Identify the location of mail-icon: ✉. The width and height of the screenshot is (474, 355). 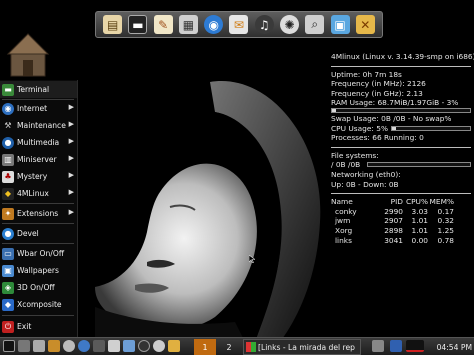
(239, 24).